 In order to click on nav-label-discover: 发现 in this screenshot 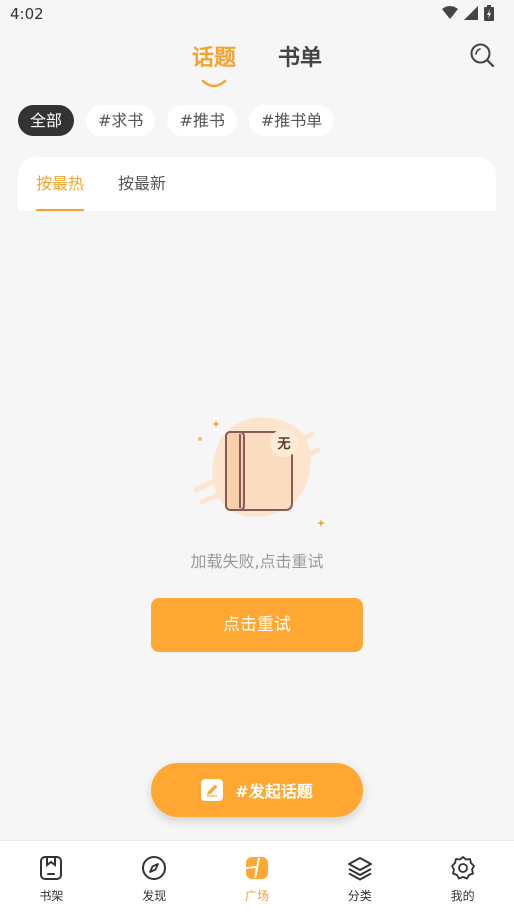, I will do `click(154, 896)`.